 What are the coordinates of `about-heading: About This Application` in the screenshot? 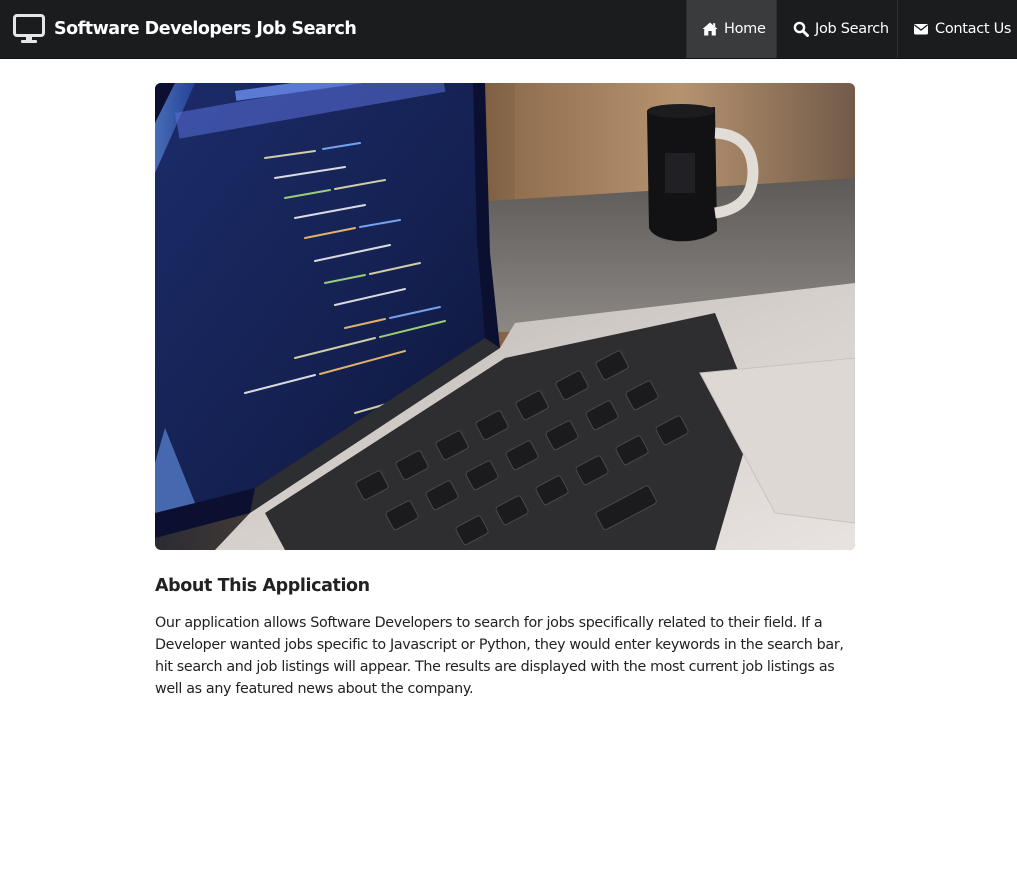 It's located at (262, 586).